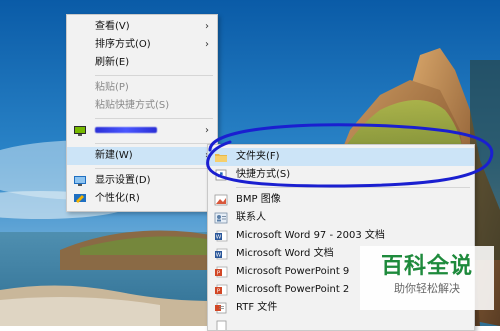  What do you see at coordinates (142, 63) in the screenshot?
I see `menu-item-refresh: 刷新(E)` at bounding box center [142, 63].